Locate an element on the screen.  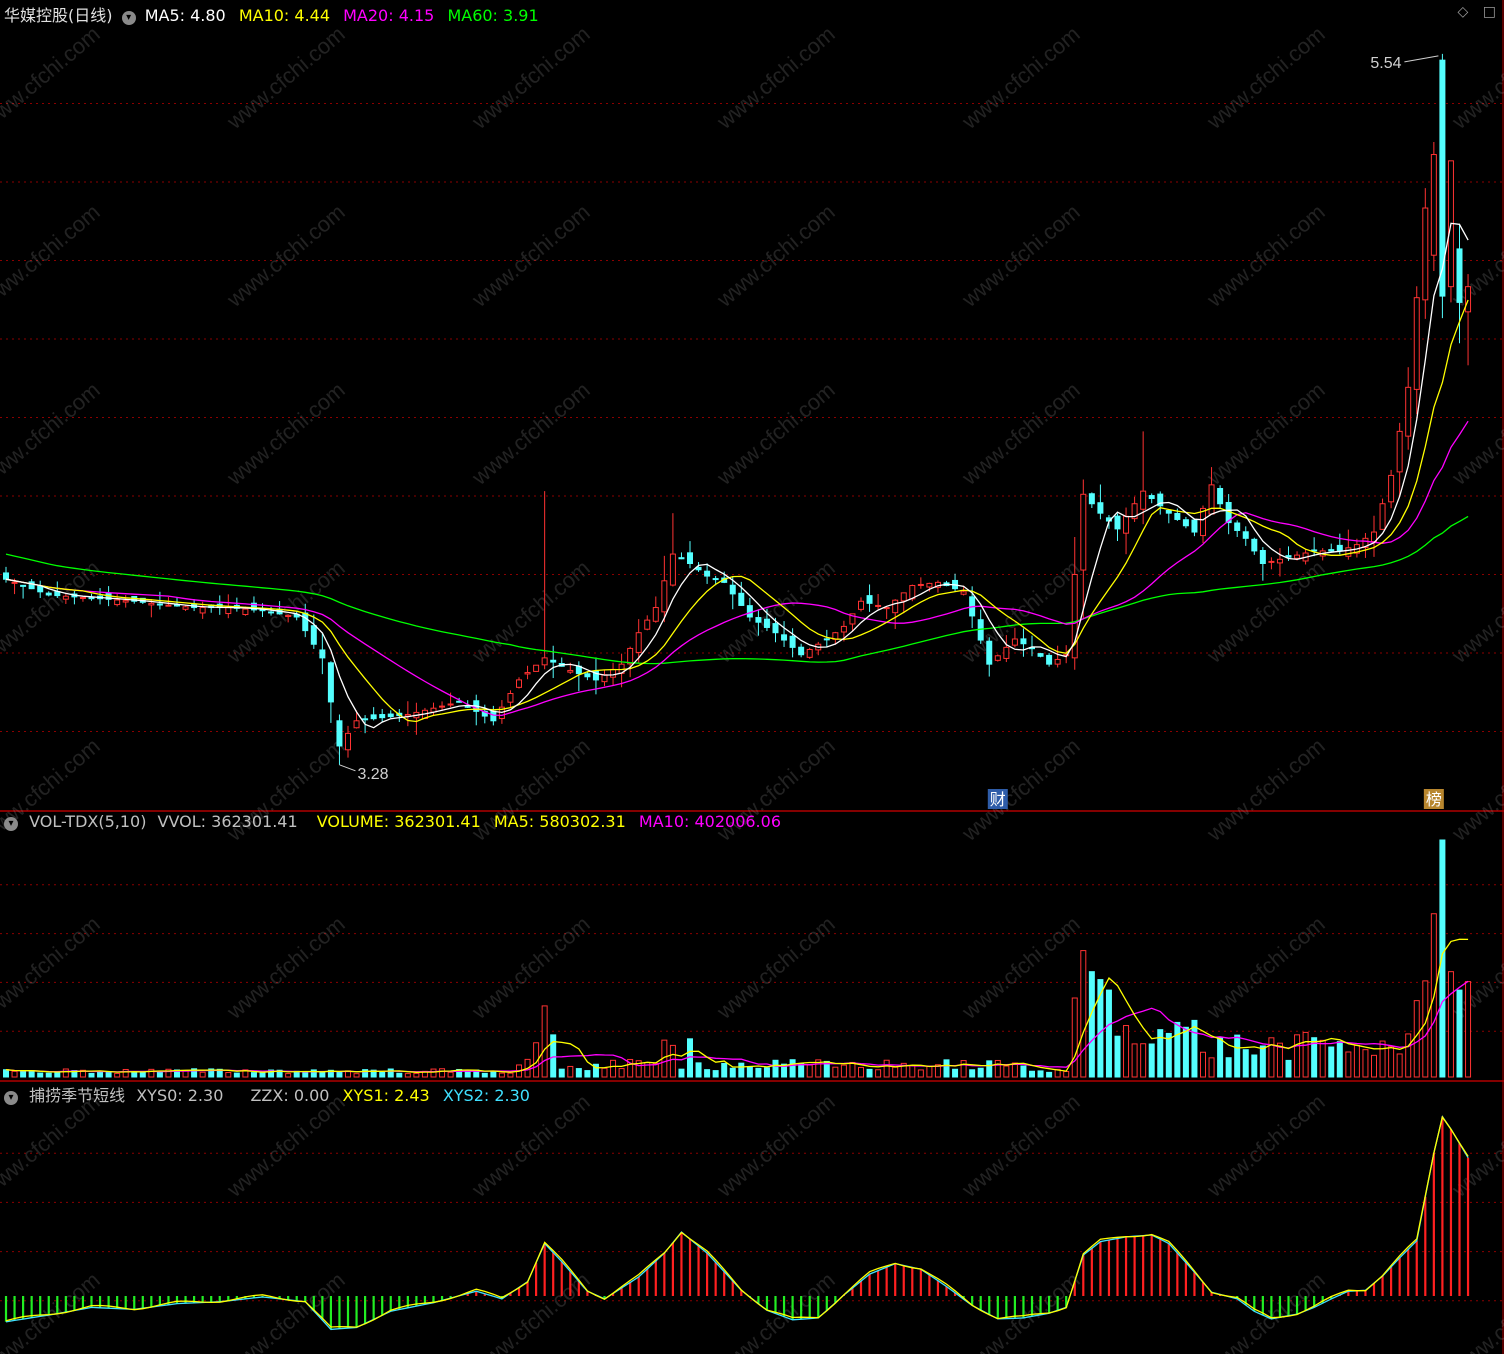
event-marker: 财 is located at coordinates (997, 799).